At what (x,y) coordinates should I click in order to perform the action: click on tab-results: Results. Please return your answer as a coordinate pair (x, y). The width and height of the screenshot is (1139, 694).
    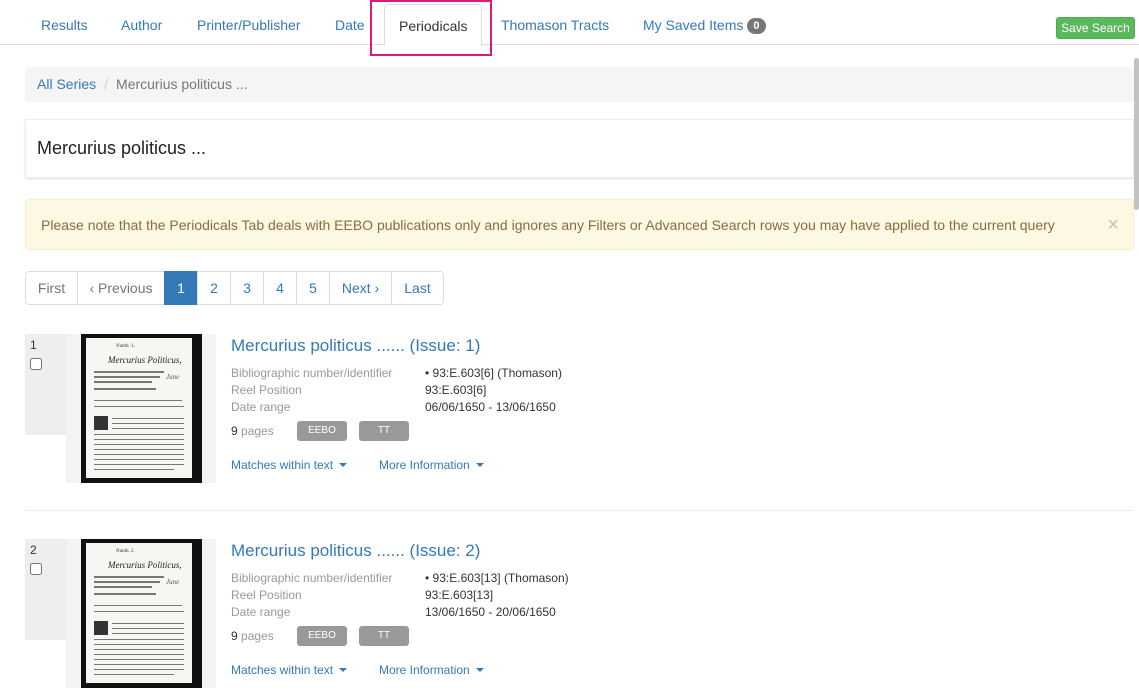
    Looking at the image, I should click on (64, 22).